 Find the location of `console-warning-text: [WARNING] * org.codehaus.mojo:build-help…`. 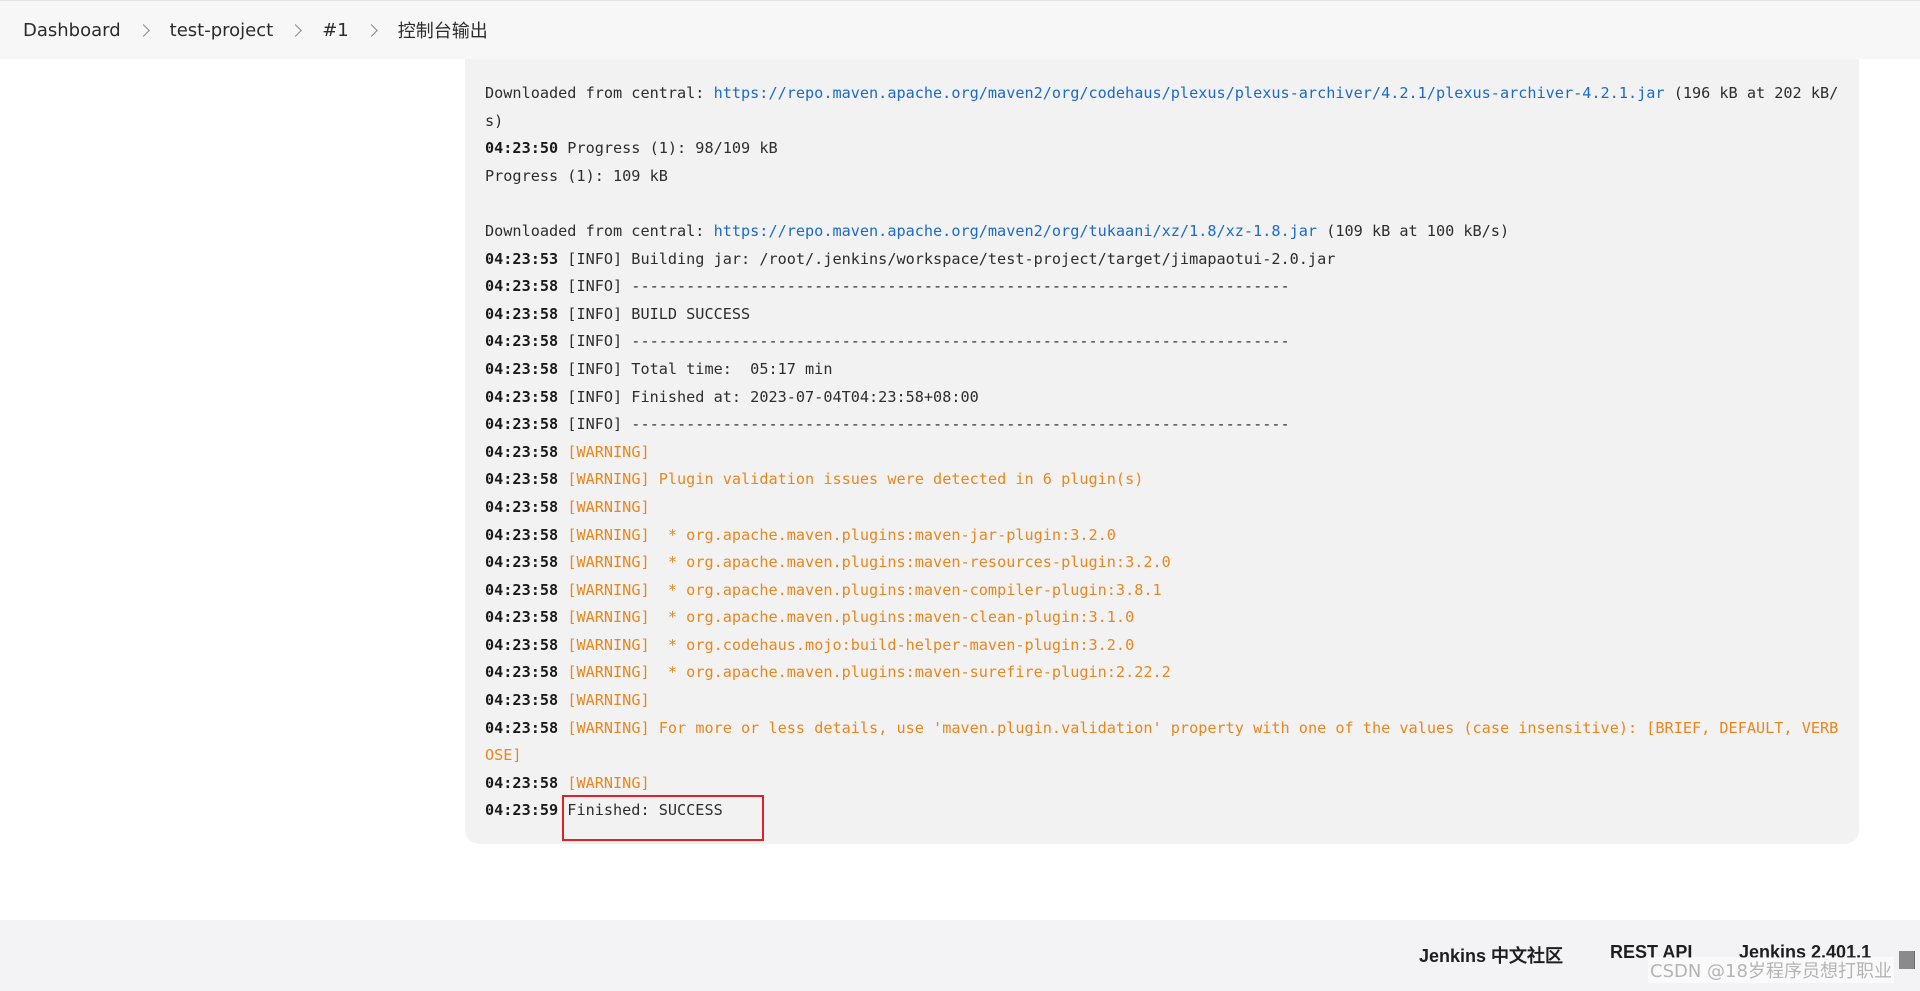

console-warning-text: [WARNING] * org.codehaus.mojo:build-help… is located at coordinates (851, 644).